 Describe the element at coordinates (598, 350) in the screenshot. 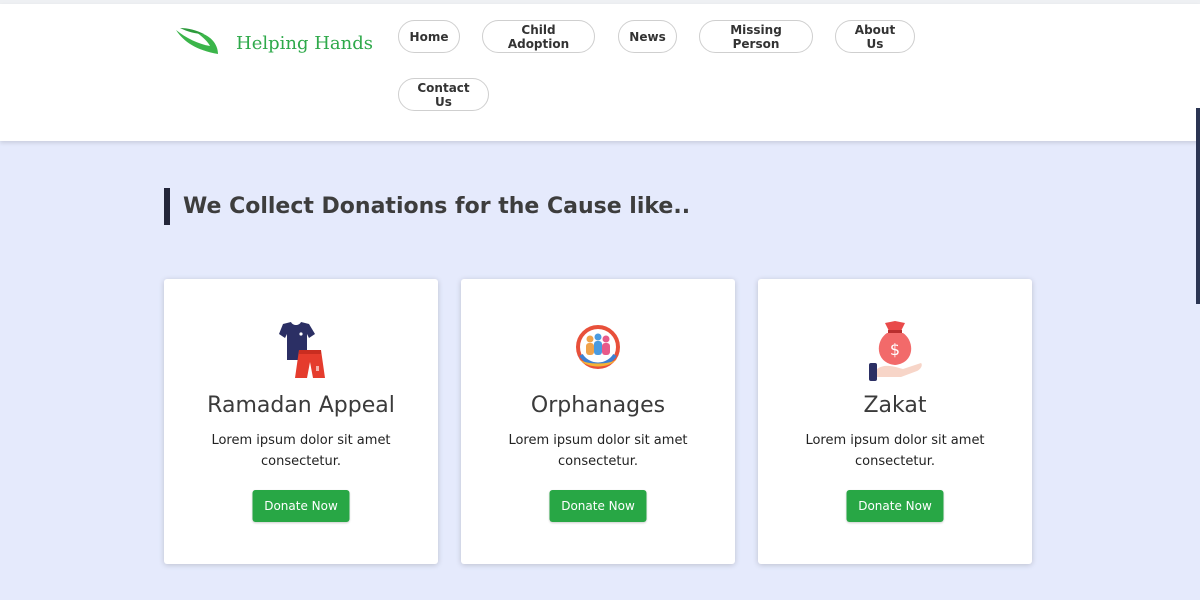

I see `family-hands-icon` at that location.